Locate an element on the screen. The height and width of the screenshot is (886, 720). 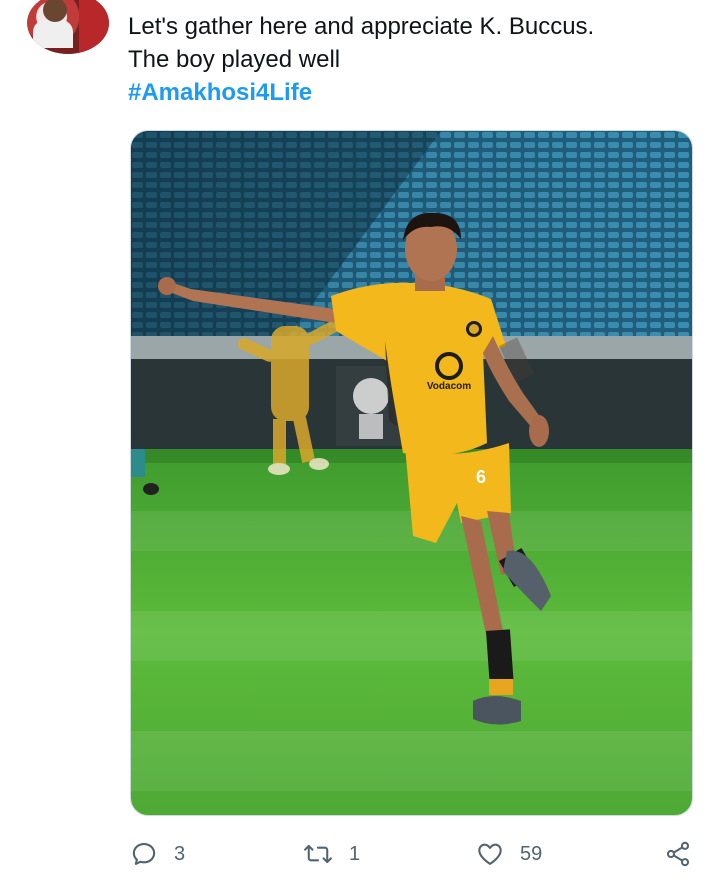
like-count: 59 is located at coordinates (531, 853).